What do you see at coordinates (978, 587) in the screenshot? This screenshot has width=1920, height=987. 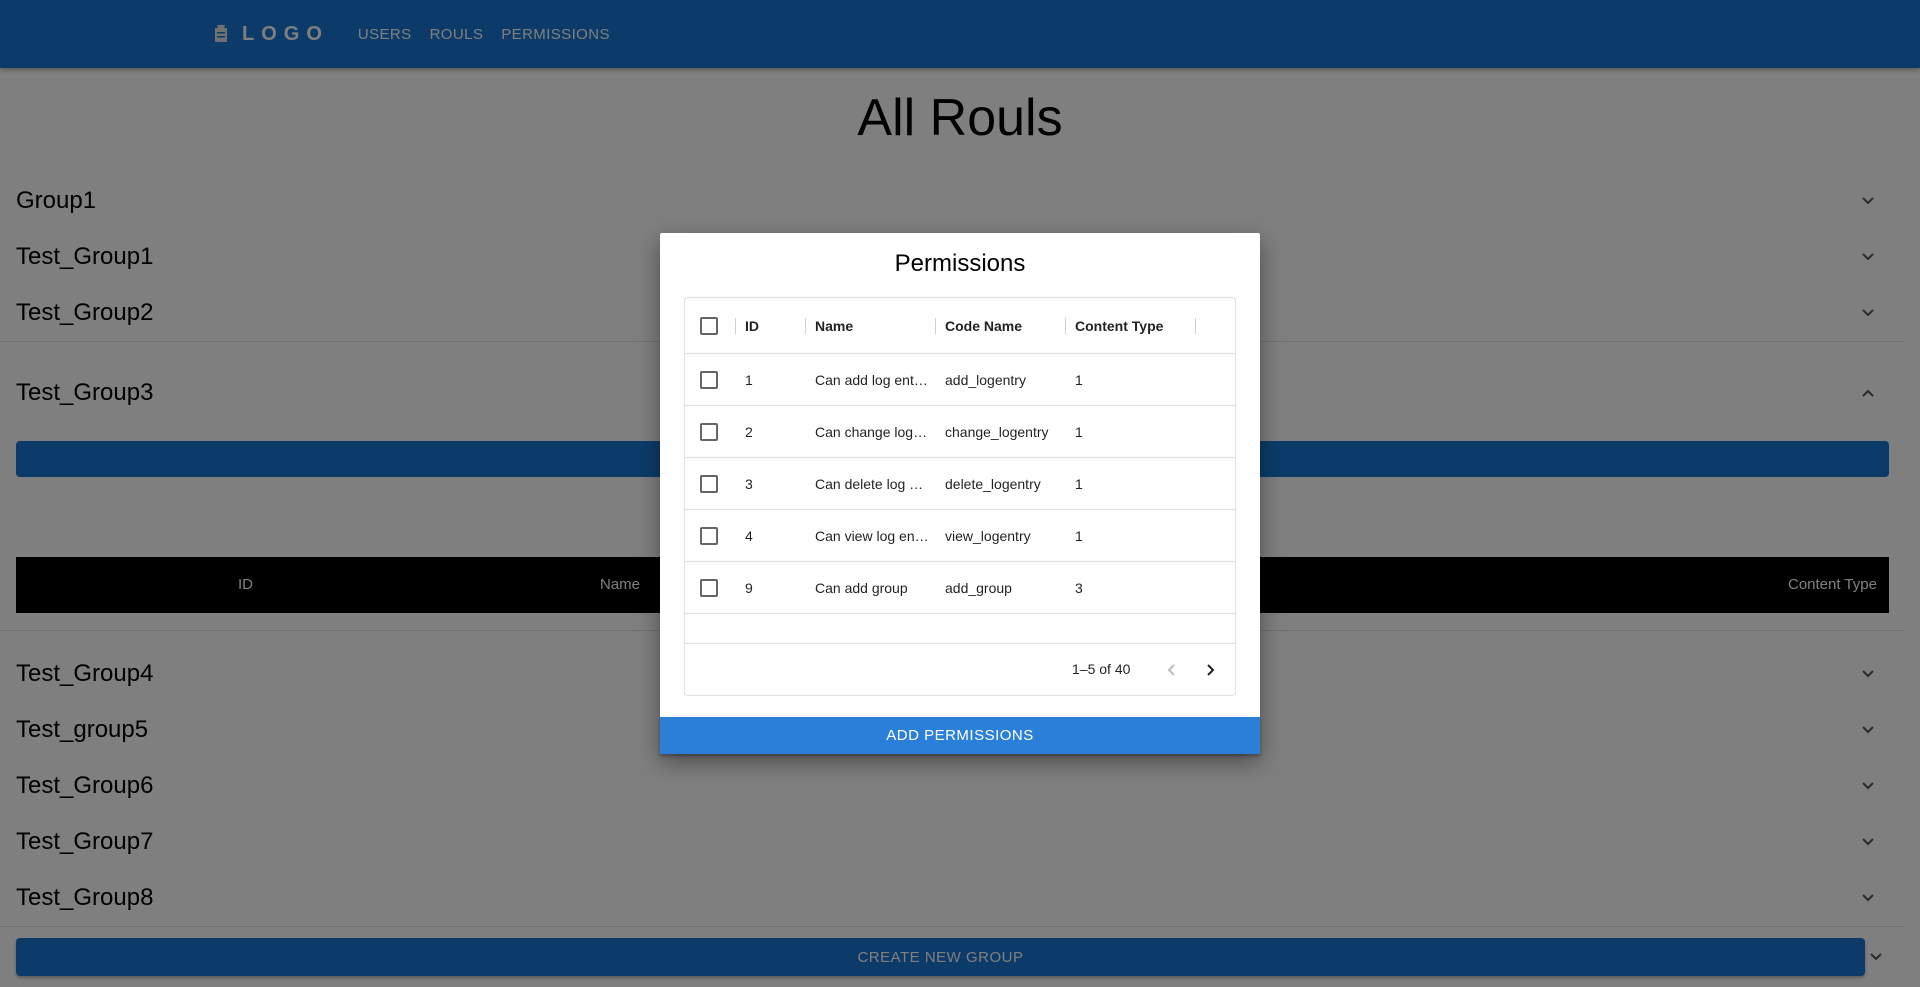 I see `cell-code-name: add_group` at bounding box center [978, 587].